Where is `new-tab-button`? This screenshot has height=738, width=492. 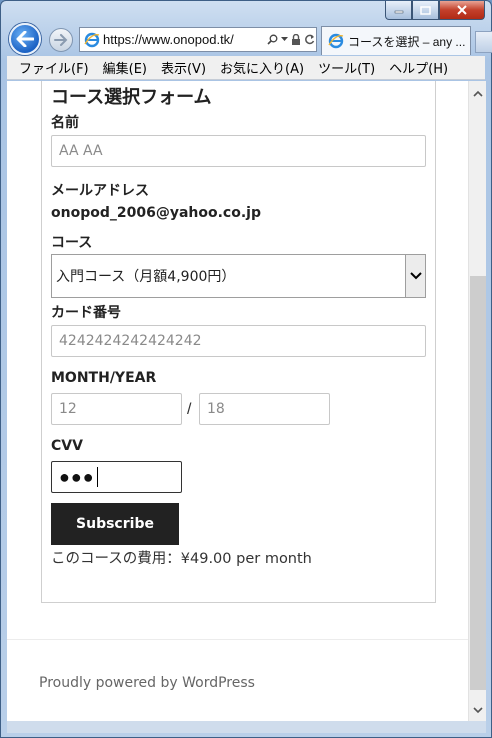 new-tab-button is located at coordinates (483, 42).